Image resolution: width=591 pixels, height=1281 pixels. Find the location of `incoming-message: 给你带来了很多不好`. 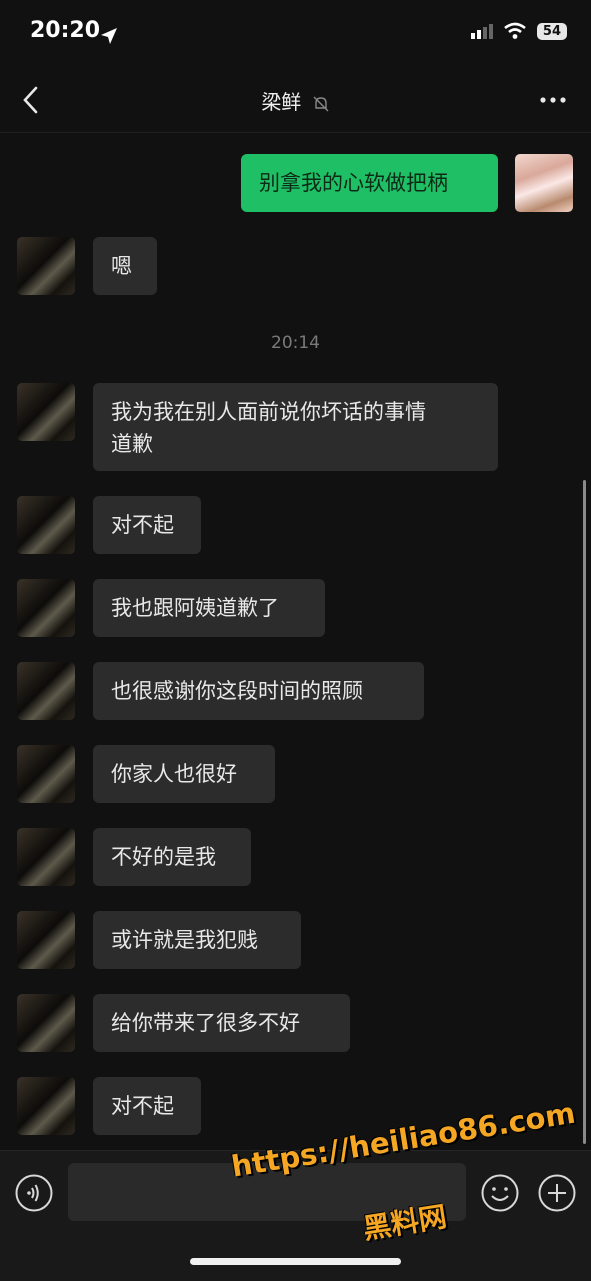

incoming-message: 给你带来了很多不好 is located at coordinates (221, 1023).